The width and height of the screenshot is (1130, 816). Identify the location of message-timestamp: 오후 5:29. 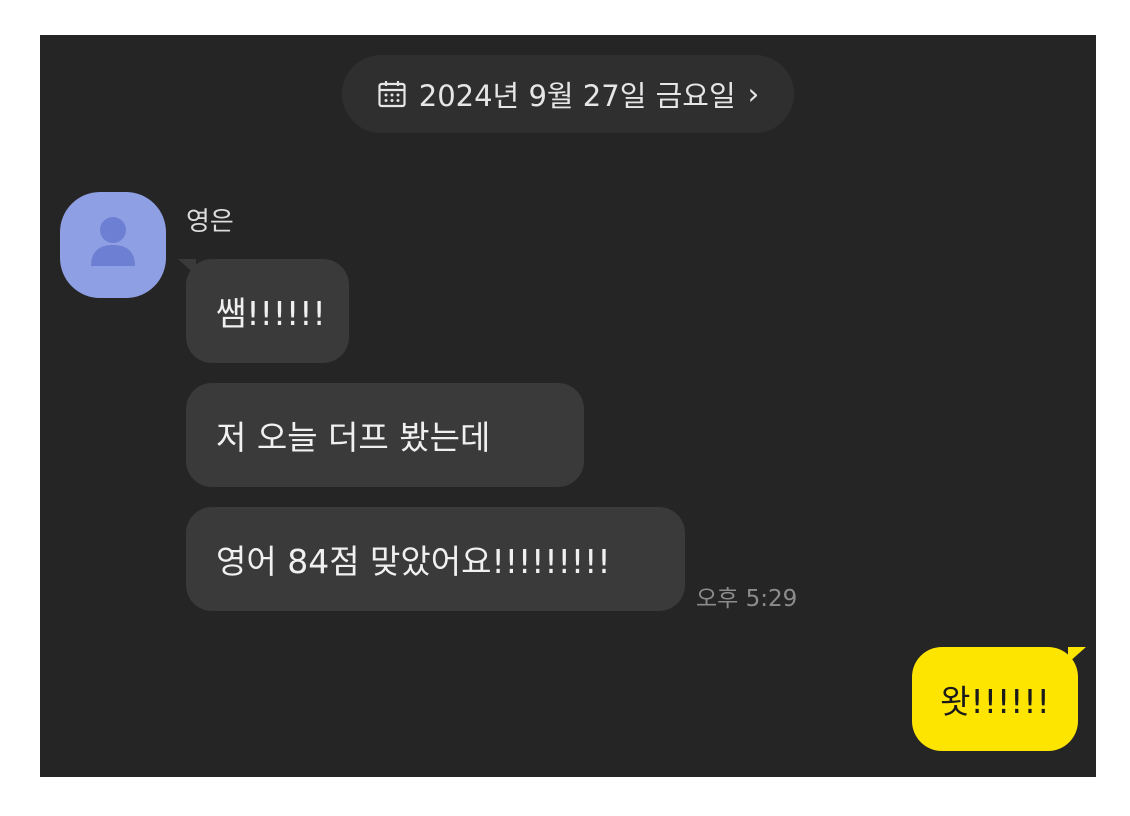
(747, 599).